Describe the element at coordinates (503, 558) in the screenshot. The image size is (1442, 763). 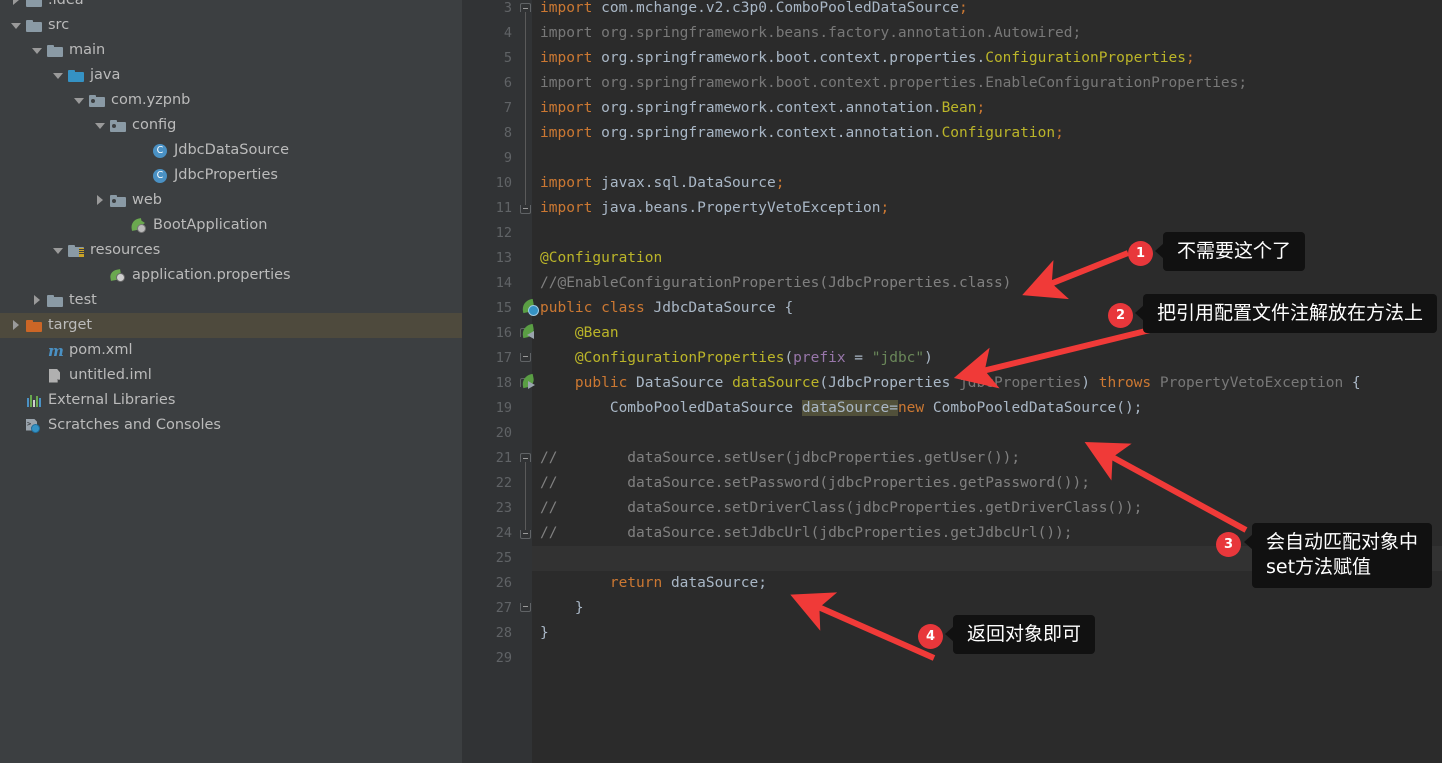
I see `line-number: 25` at that location.